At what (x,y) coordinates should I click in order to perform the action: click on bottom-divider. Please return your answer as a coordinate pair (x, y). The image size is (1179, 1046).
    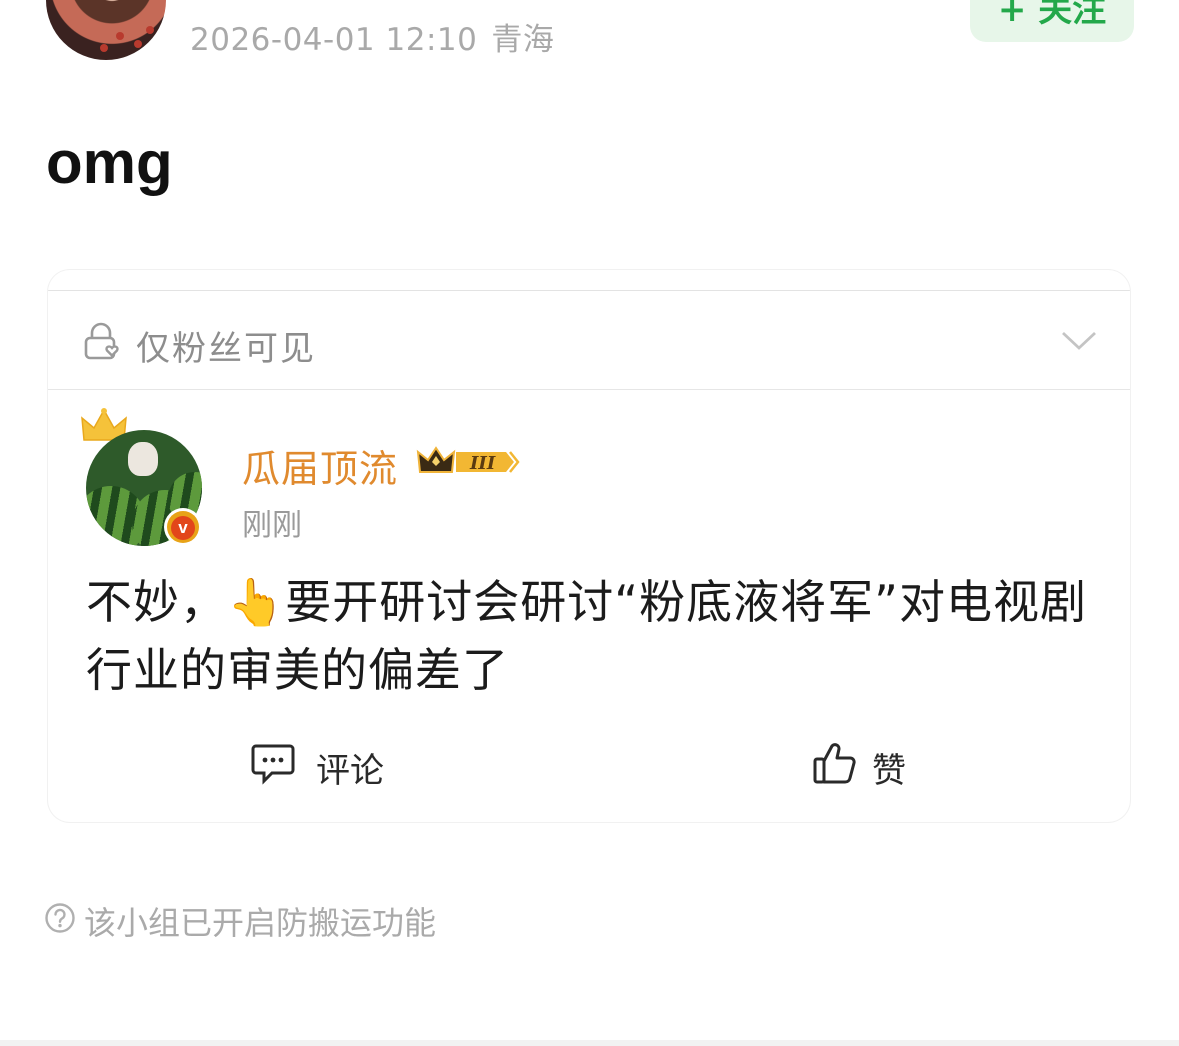
    Looking at the image, I should click on (589, 1043).